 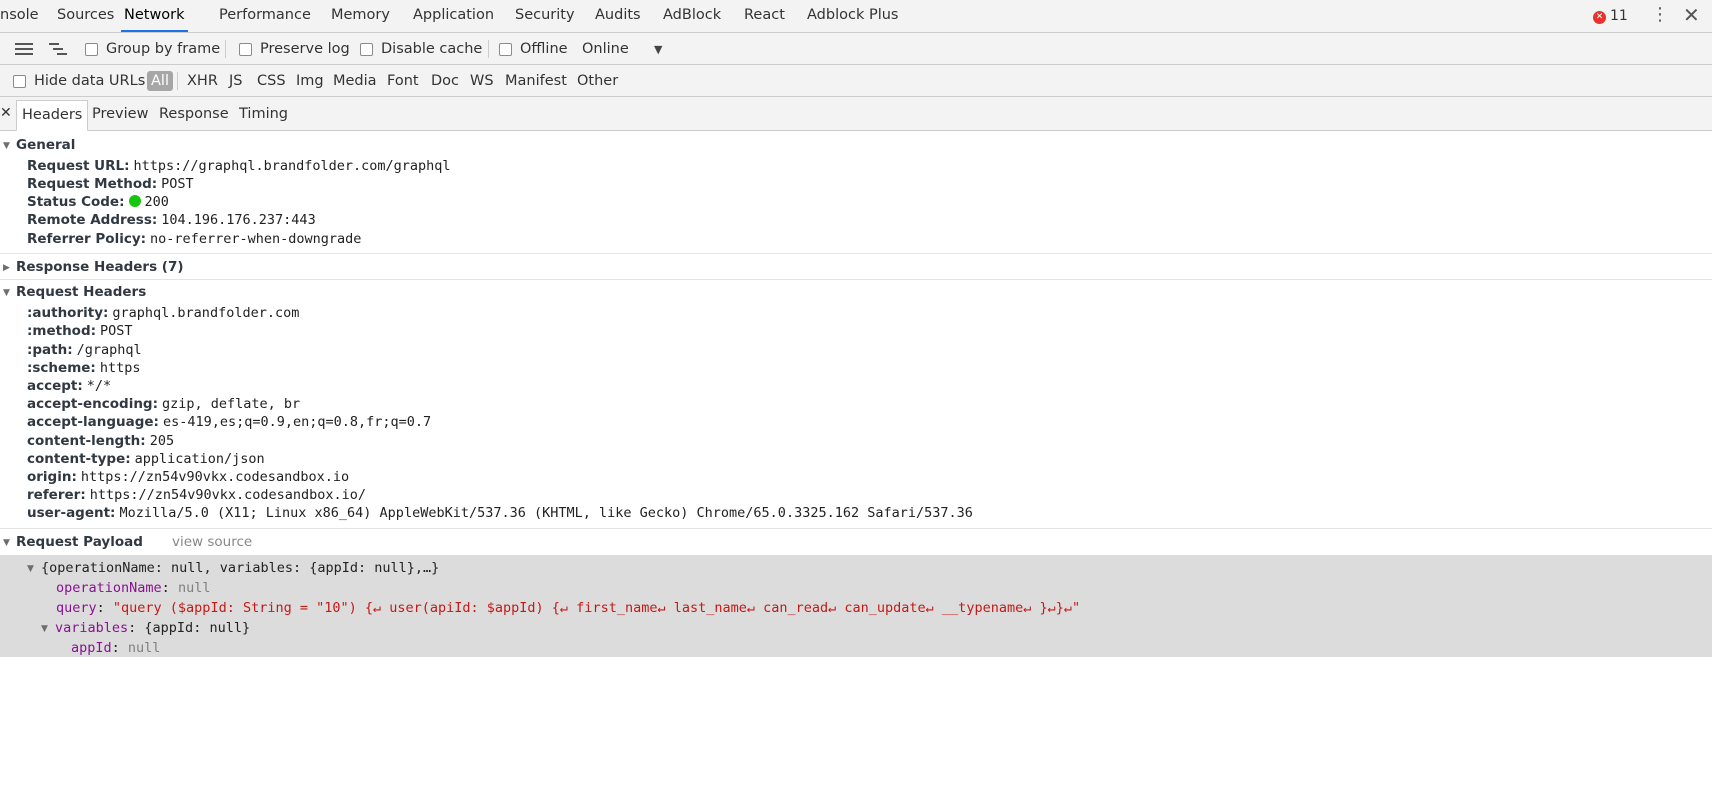 I want to click on filter-doc: Doc, so click(x=445, y=81).